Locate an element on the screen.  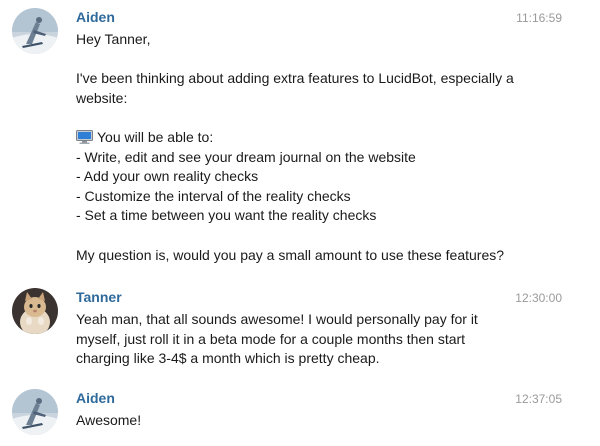
feature-heading-text: You will be able to: is located at coordinates (155, 136).